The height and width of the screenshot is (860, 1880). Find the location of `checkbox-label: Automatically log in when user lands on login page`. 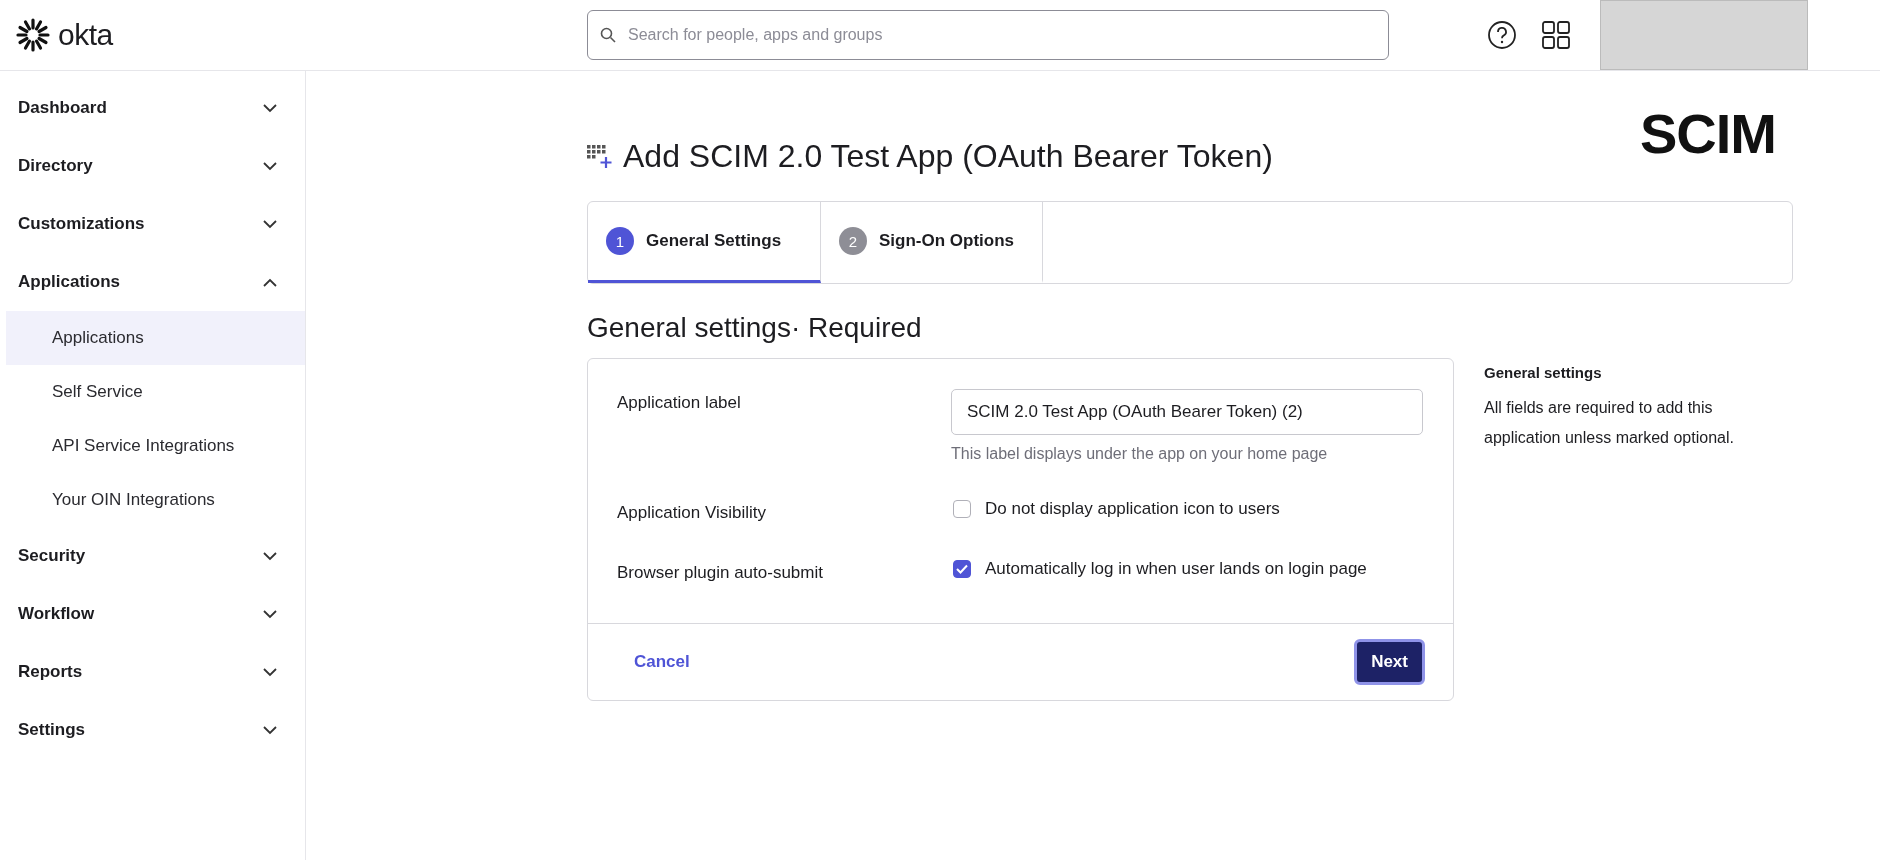

checkbox-label: Automatically log in when user lands on login page is located at coordinates (1176, 569).